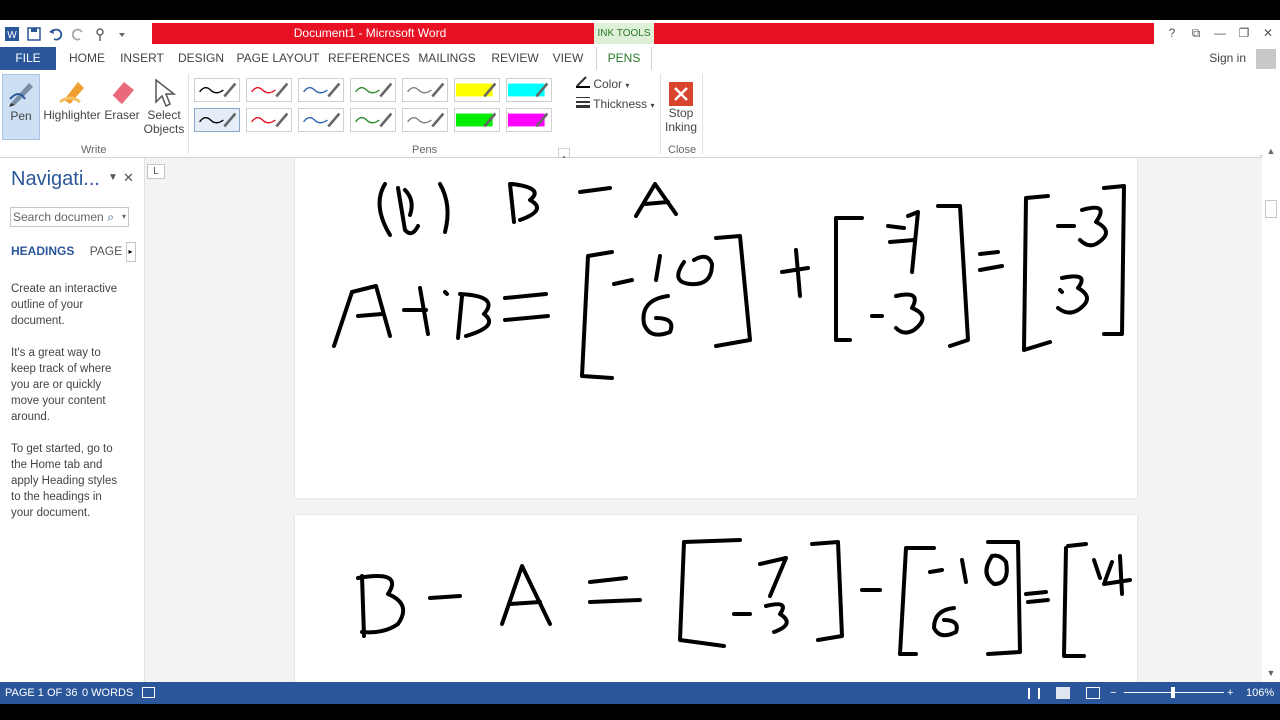 This screenshot has height=720, width=1280. What do you see at coordinates (1196, 33) in the screenshot?
I see `ribbon-display-icon: ⧉` at bounding box center [1196, 33].